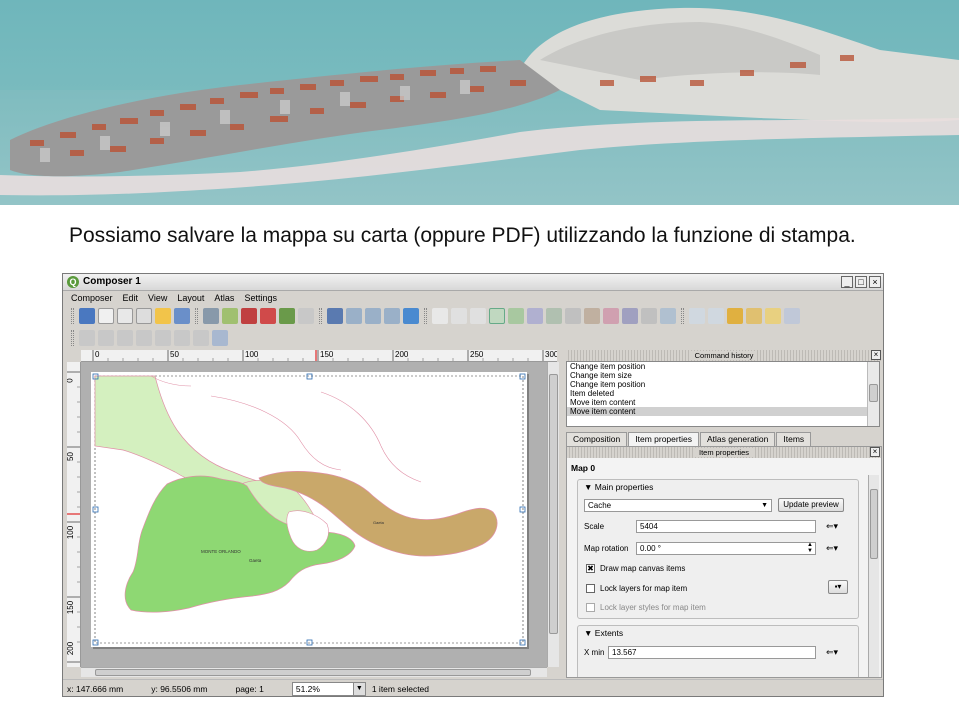 The image size is (959, 701). Describe the element at coordinates (95, 688) in the screenshot. I see `cursor-x: x: 147.666 mm` at that location.